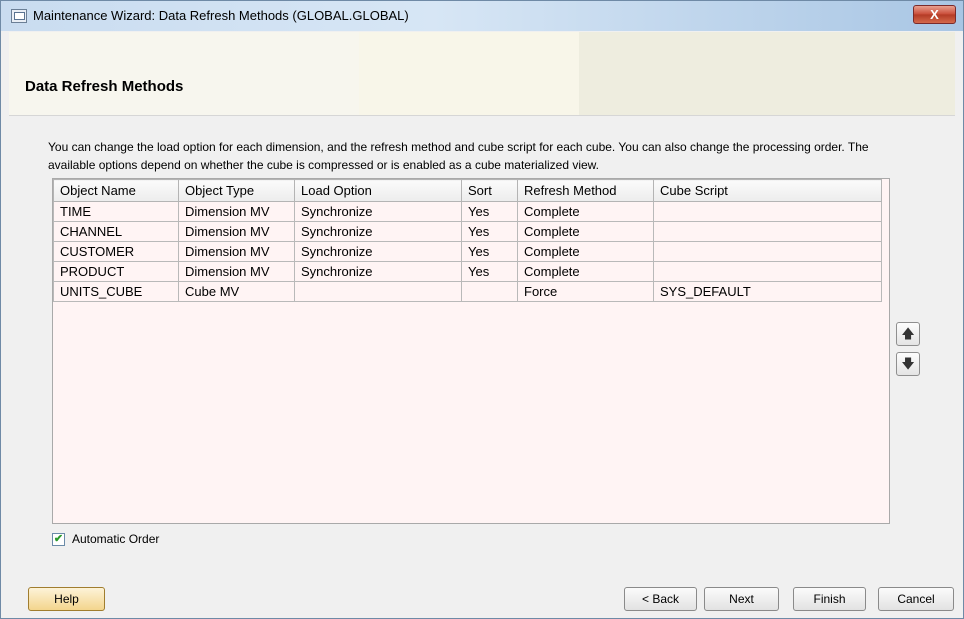  What do you see at coordinates (116, 231) in the screenshot?
I see `cell-object-name: CHANNEL` at bounding box center [116, 231].